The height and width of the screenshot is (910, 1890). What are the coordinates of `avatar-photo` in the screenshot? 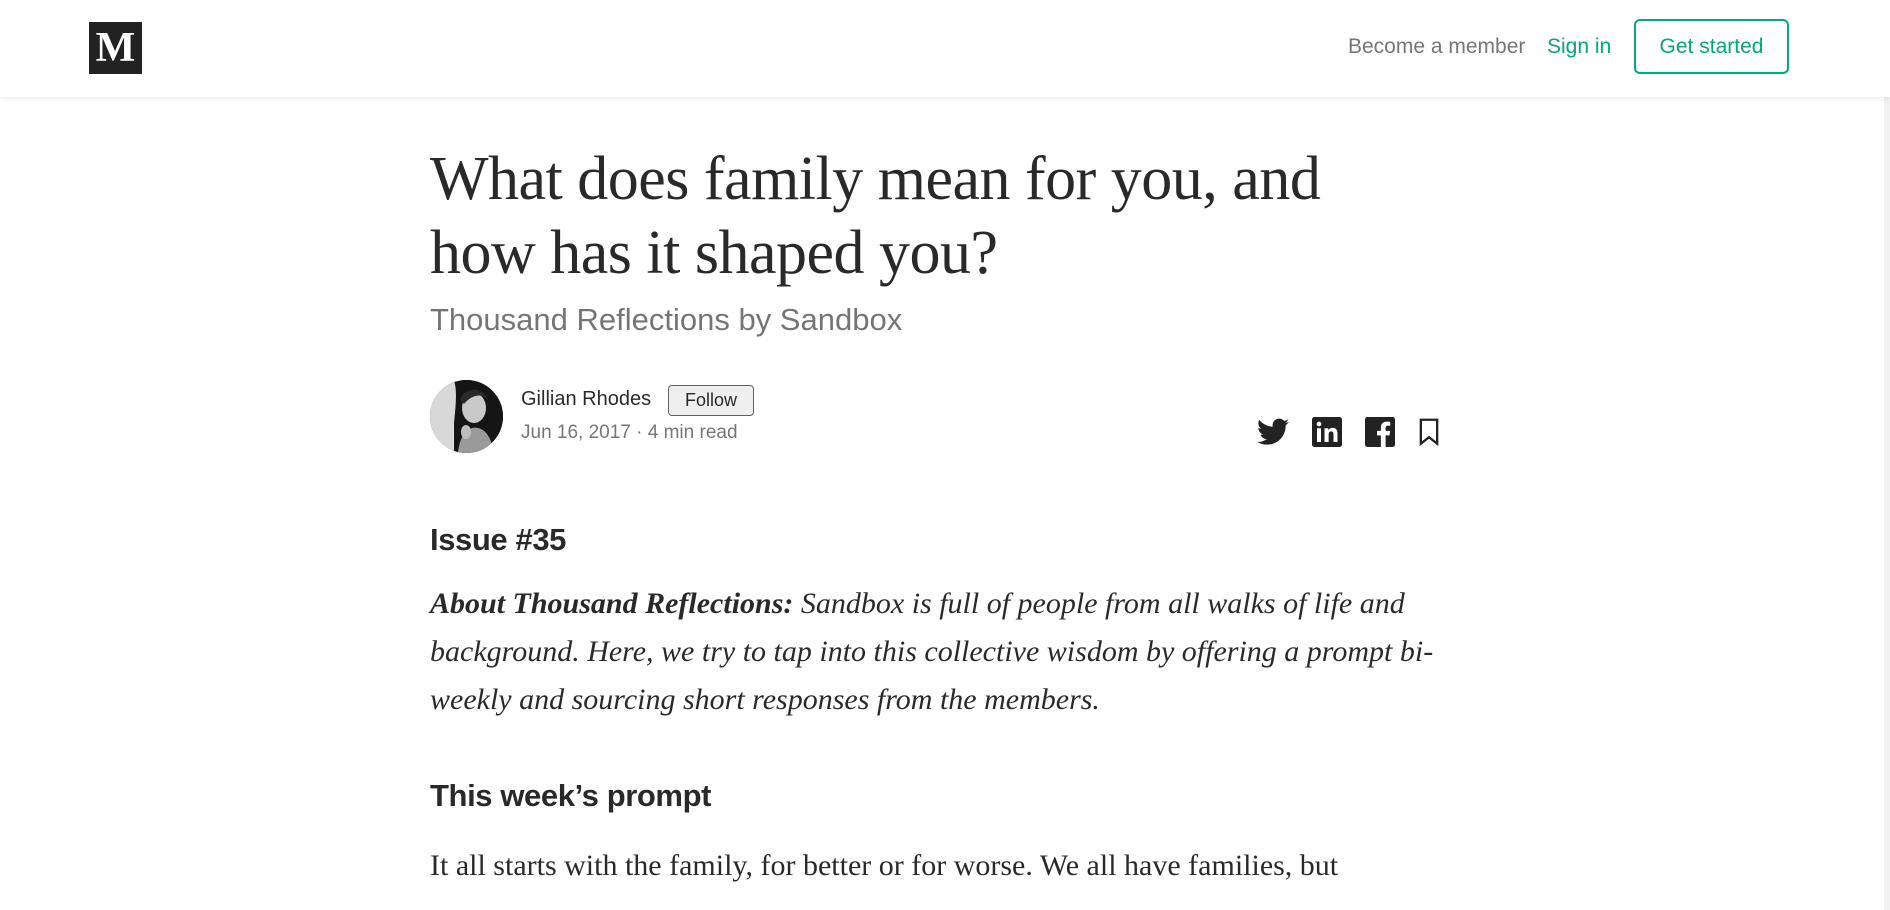 It's located at (466, 416).